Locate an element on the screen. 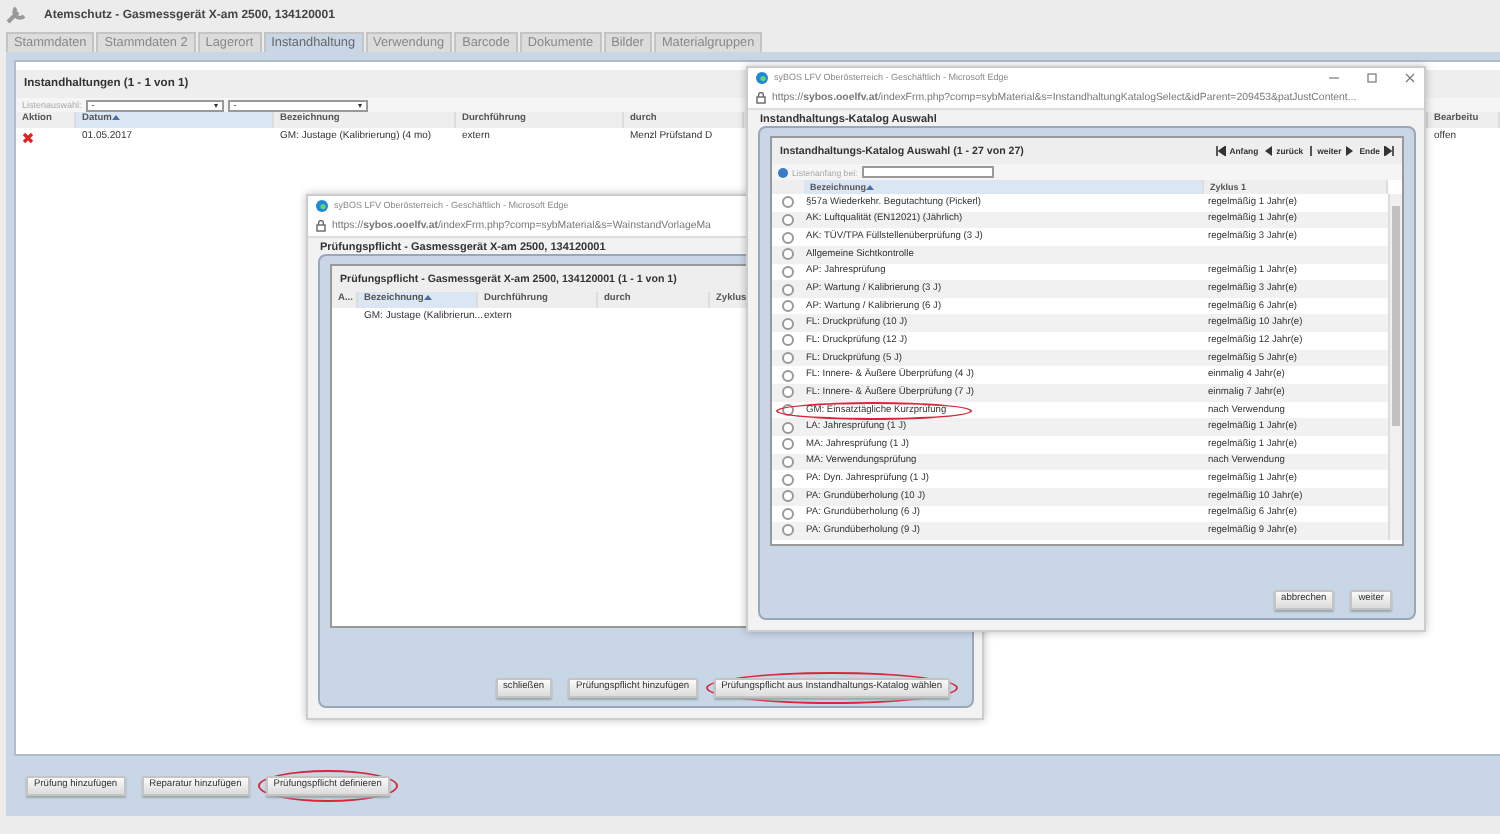 The width and height of the screenshot is (1500, 834). close-icon is located at coordinates (1410, 77).